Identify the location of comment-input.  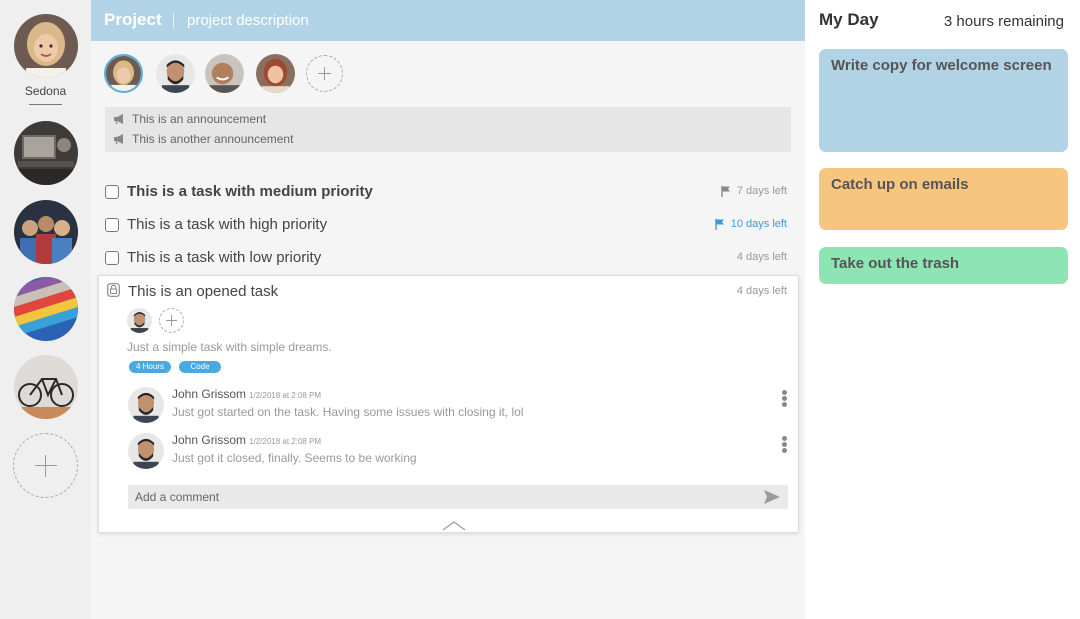
(438, 497).